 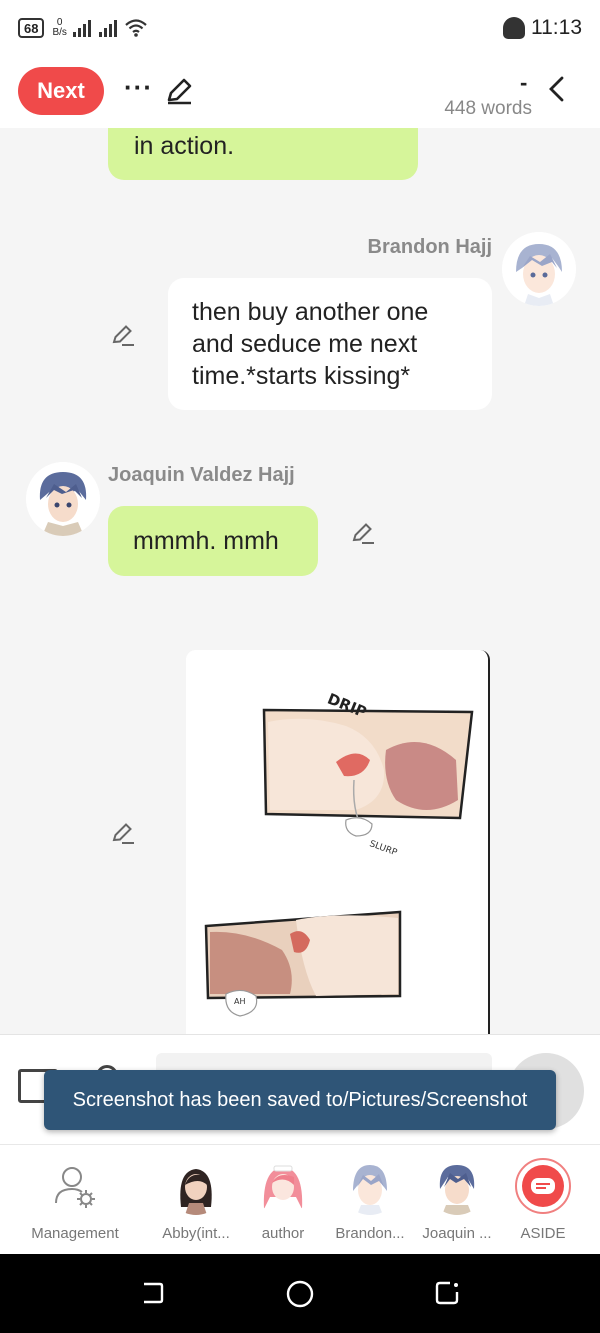 I want to click on network-speed: 0 B/s, so click(x=59, y=28).